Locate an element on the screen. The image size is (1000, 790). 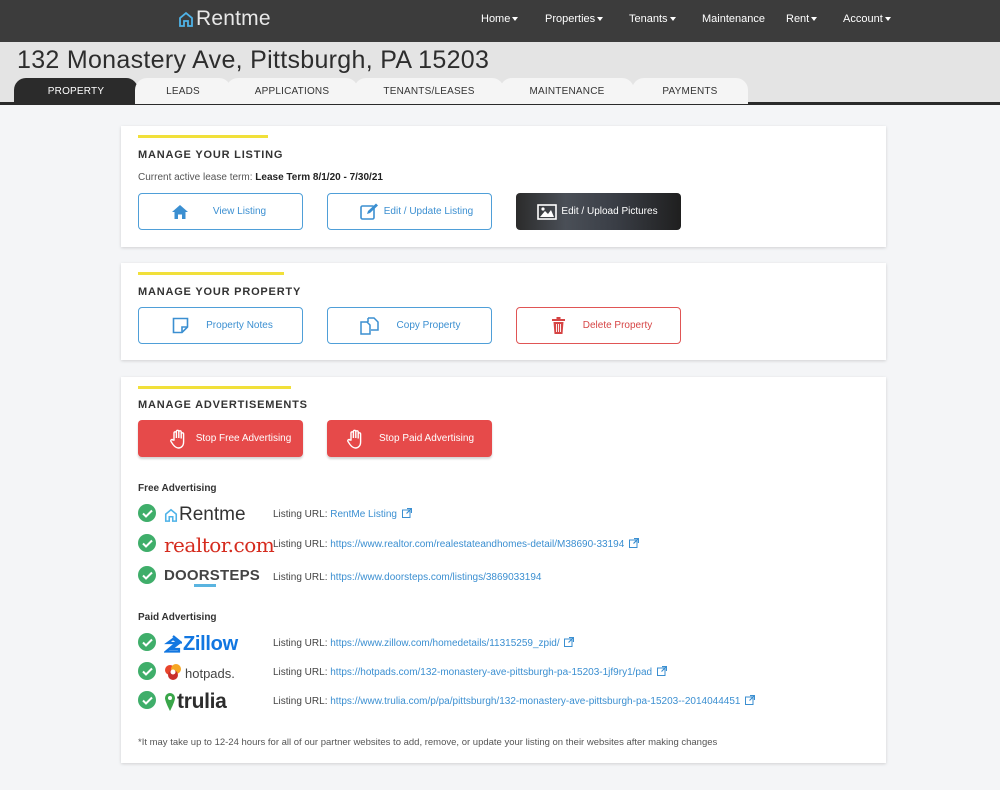
hotpads-flame-icon is located at coordinates (173, 672).